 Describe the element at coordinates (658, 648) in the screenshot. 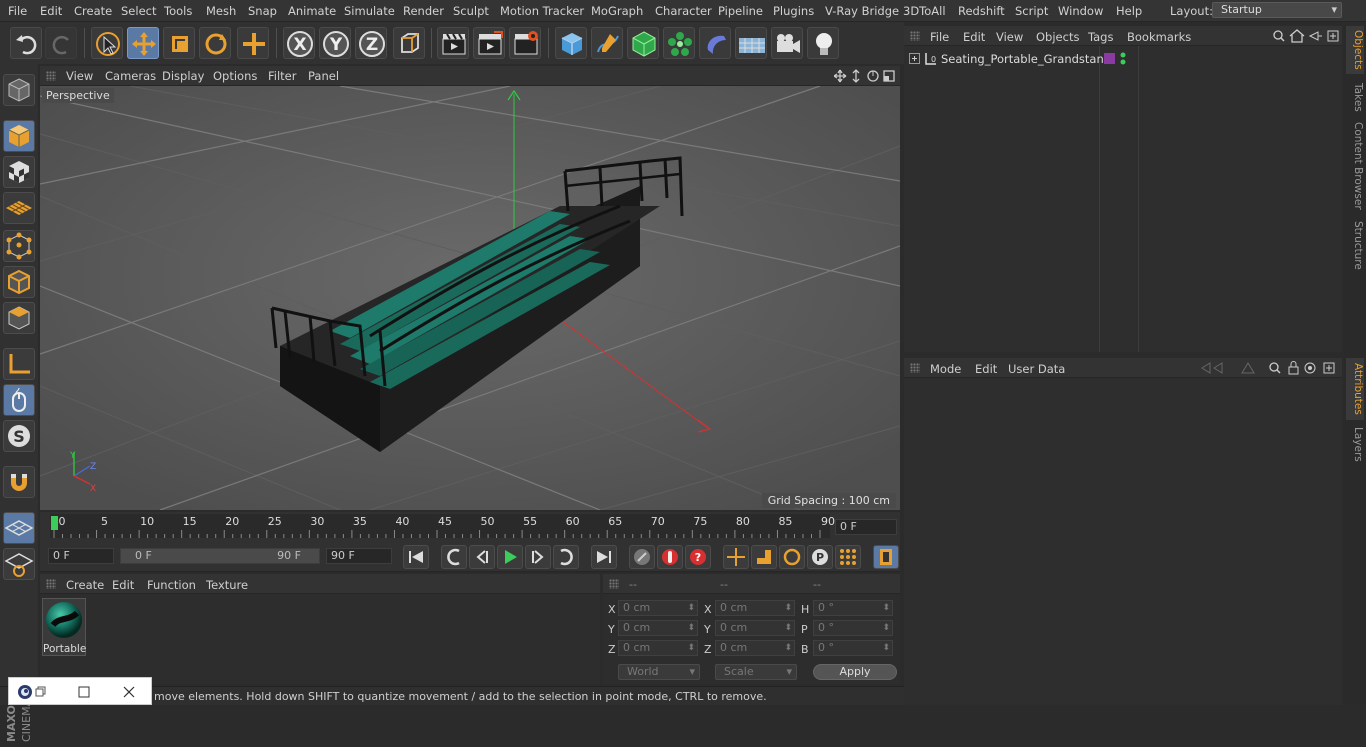

I see `position-z-field: 0 cm` at that location.